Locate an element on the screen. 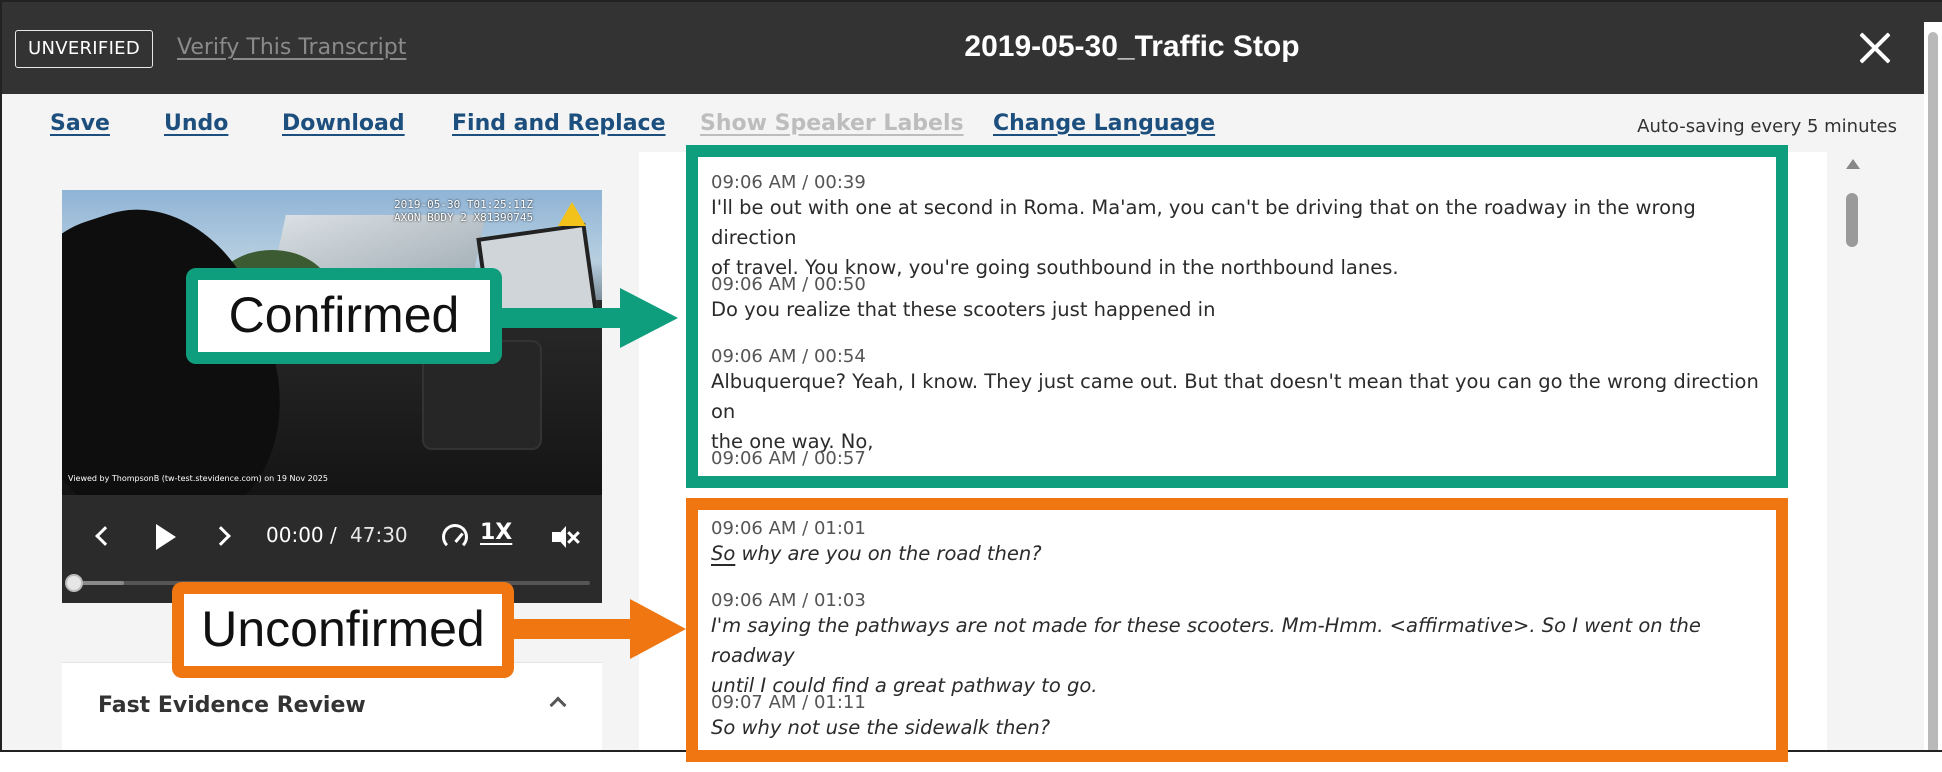  entry-timestamp: 09:06 AM / 00:50 is located at coordinates (788, 284).